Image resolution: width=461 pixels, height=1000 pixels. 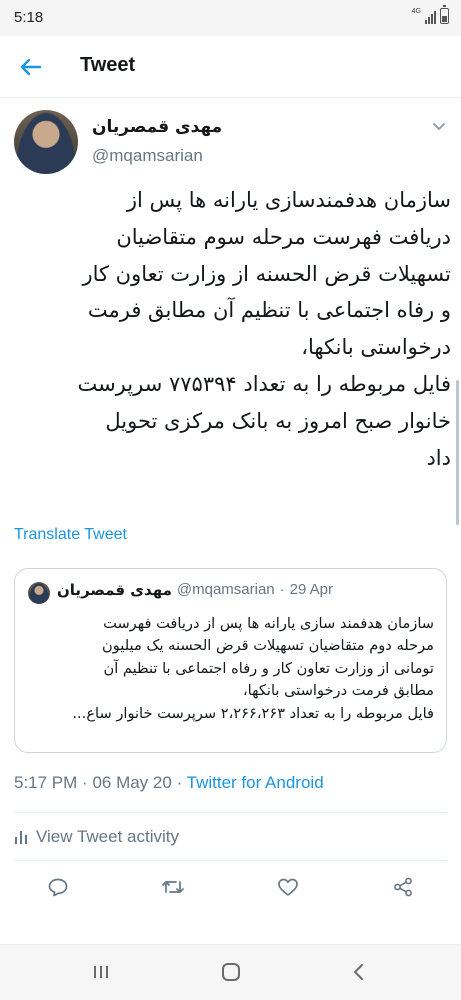 I want to click on battery-icon, so click(x=444, y=14).